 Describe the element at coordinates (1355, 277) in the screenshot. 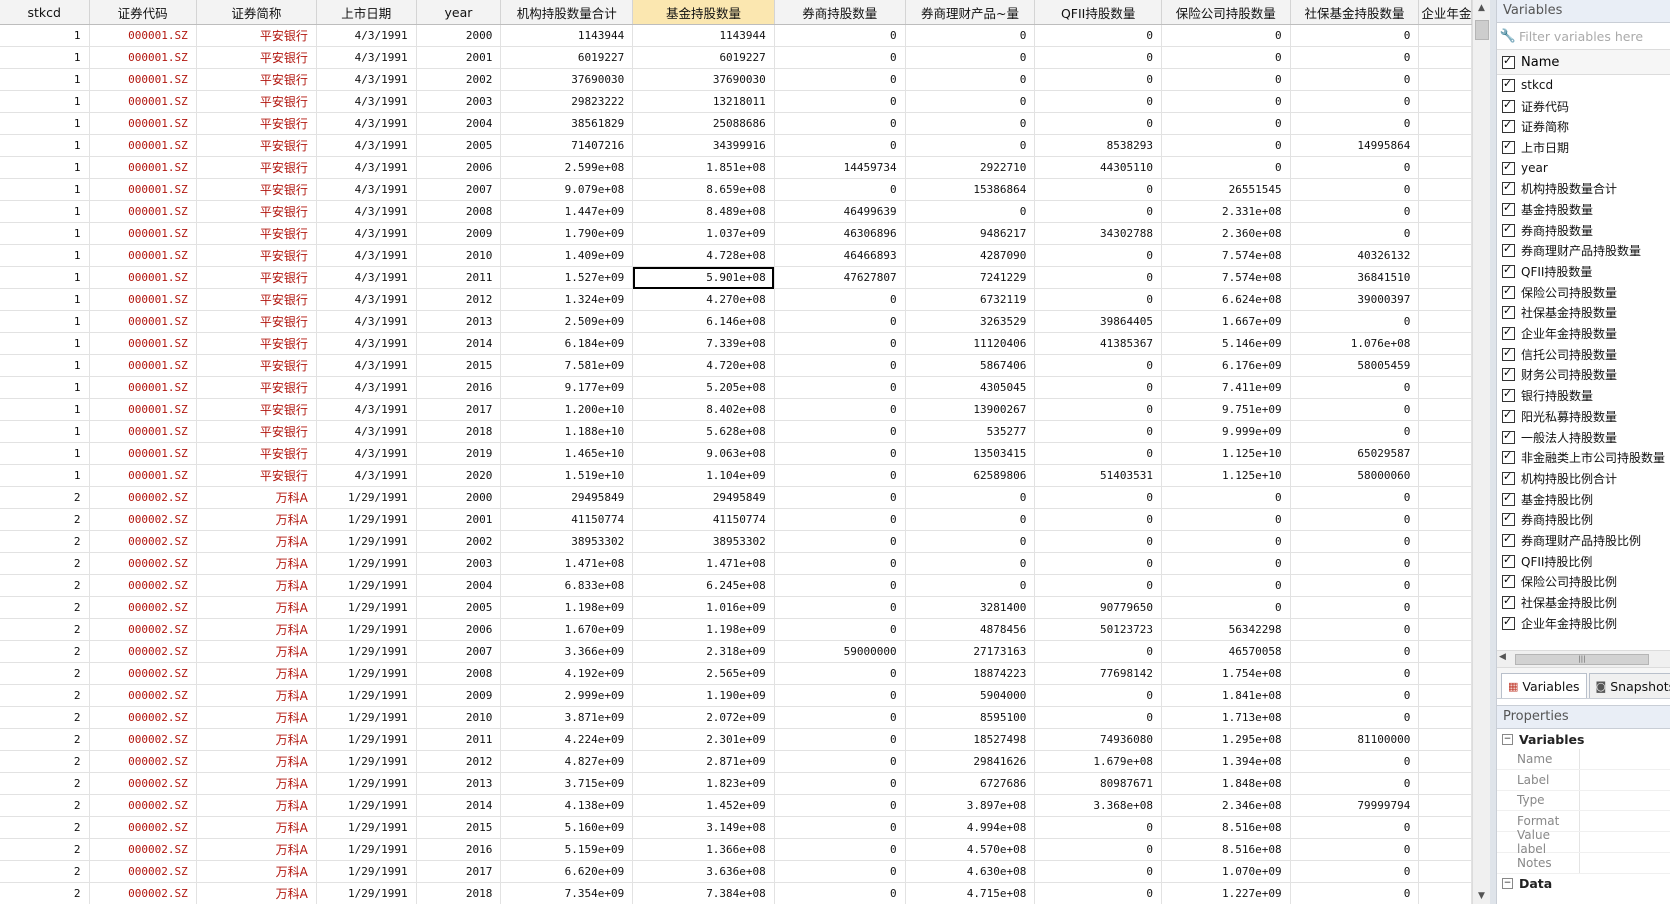

I see `table-cell: 36841510` at that location.